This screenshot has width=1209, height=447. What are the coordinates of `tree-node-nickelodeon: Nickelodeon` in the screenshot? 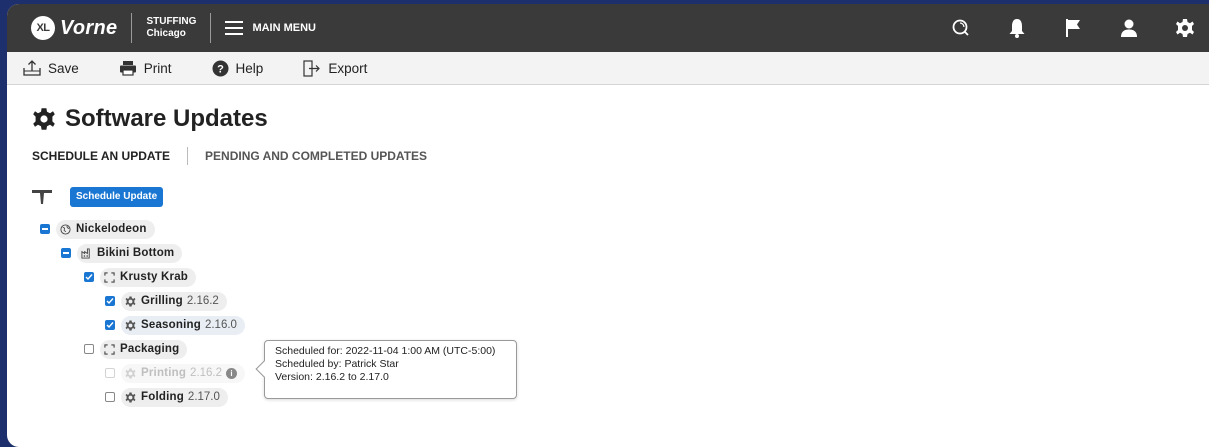 It's located at (105, 229).